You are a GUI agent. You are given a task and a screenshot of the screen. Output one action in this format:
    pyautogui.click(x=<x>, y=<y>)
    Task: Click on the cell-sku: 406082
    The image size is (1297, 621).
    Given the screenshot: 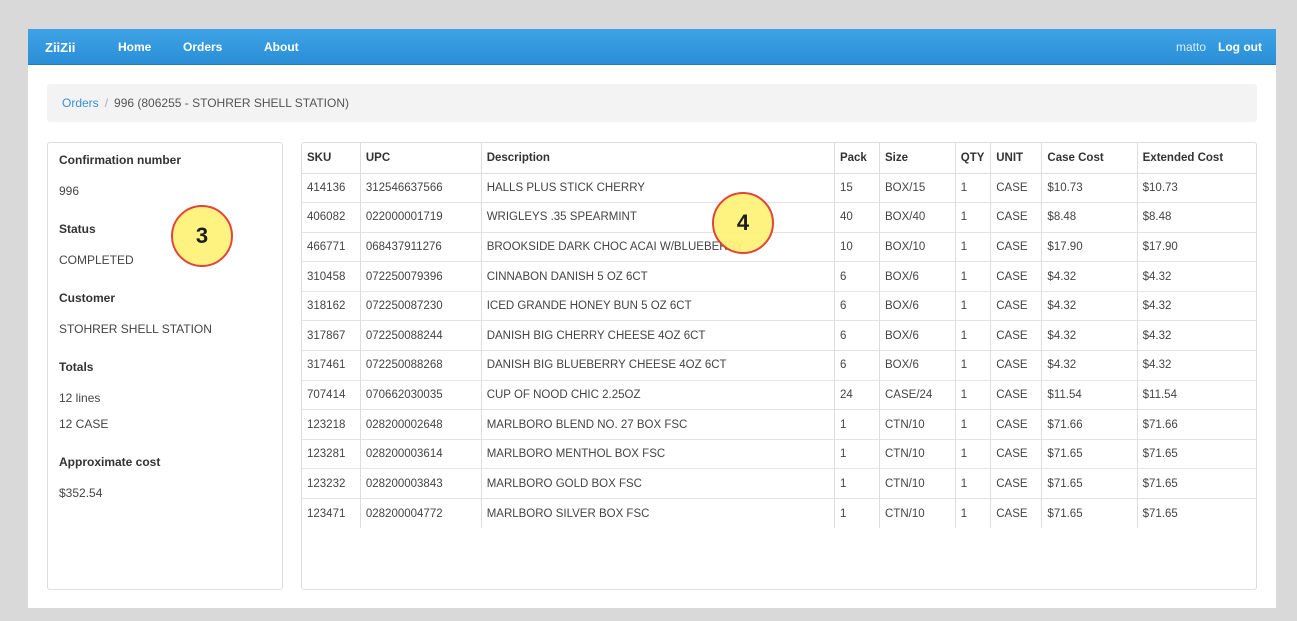 What is the action you would take?
    pyautogui.click(x=331, y=217)
    